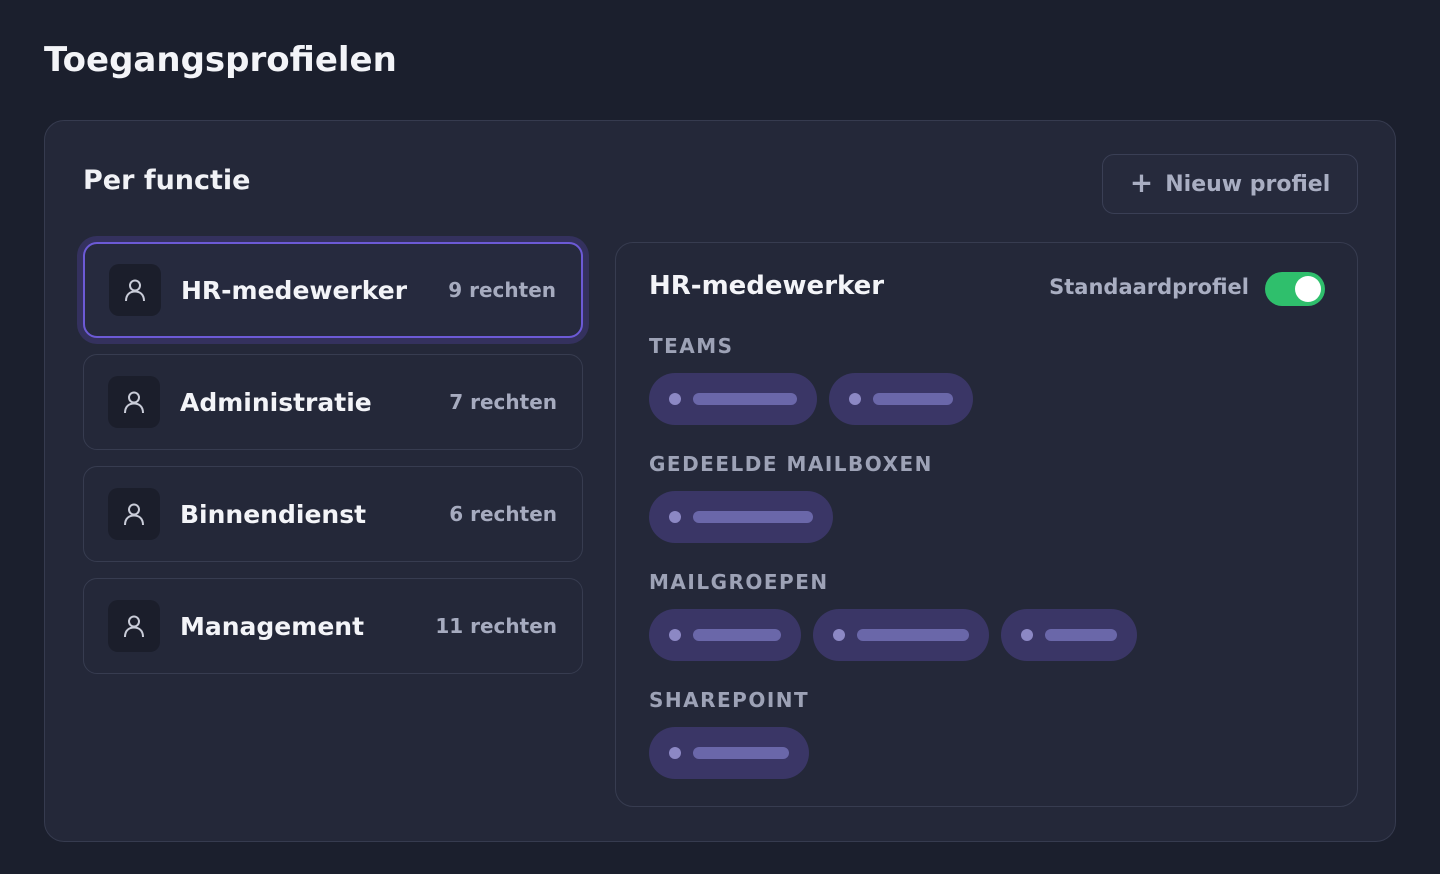 The width and height of the screenshot is (1440, 874). What do you see at coordinates (791, 464) in the screenshot?
I see `group-label-gedeelde-mailboxen: GEDEELDE MAILBOXEN` at bounding box center [791, 464].